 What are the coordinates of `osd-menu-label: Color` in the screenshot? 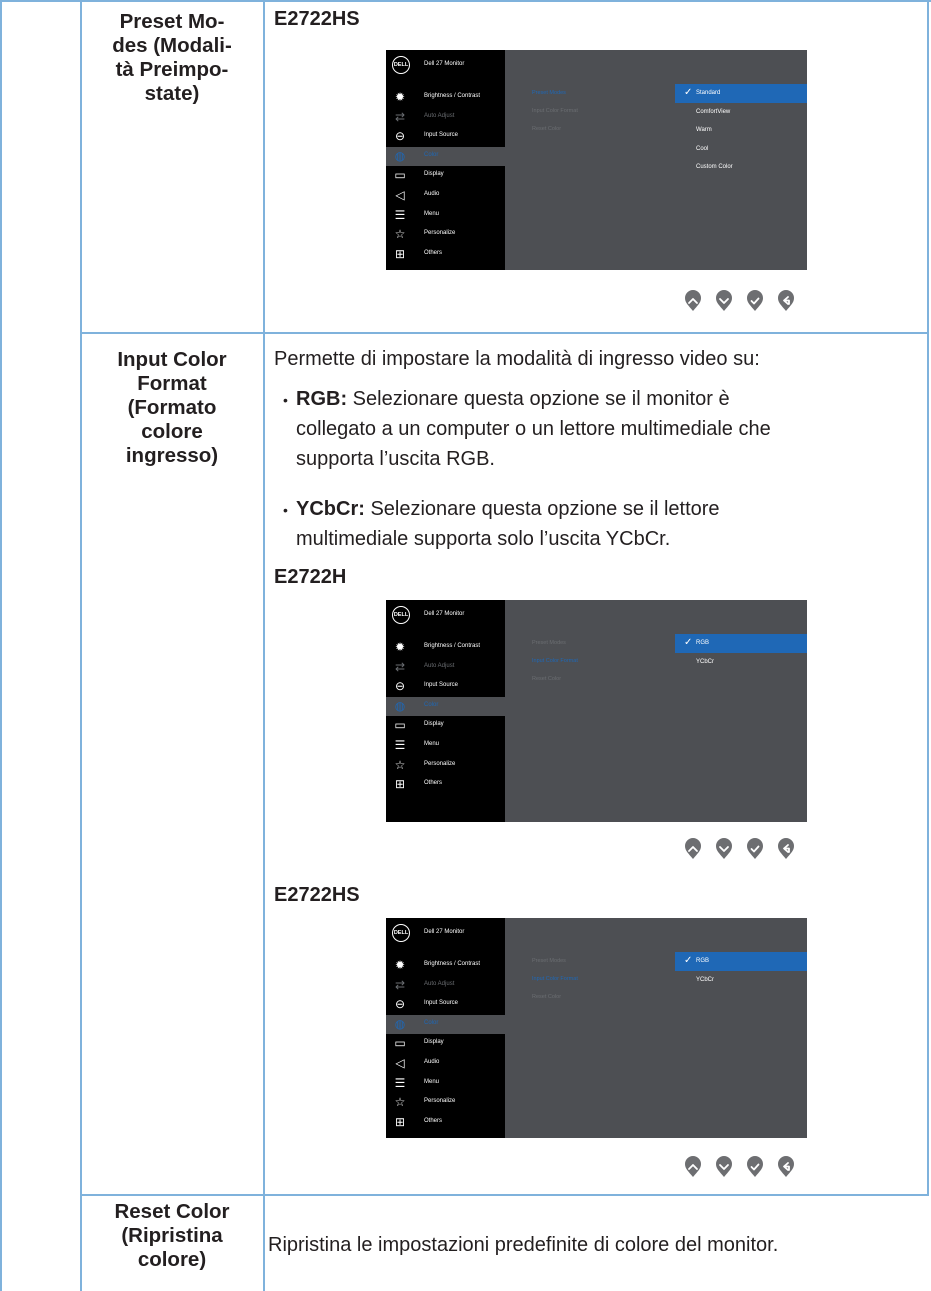 It's located at (431, 1022).